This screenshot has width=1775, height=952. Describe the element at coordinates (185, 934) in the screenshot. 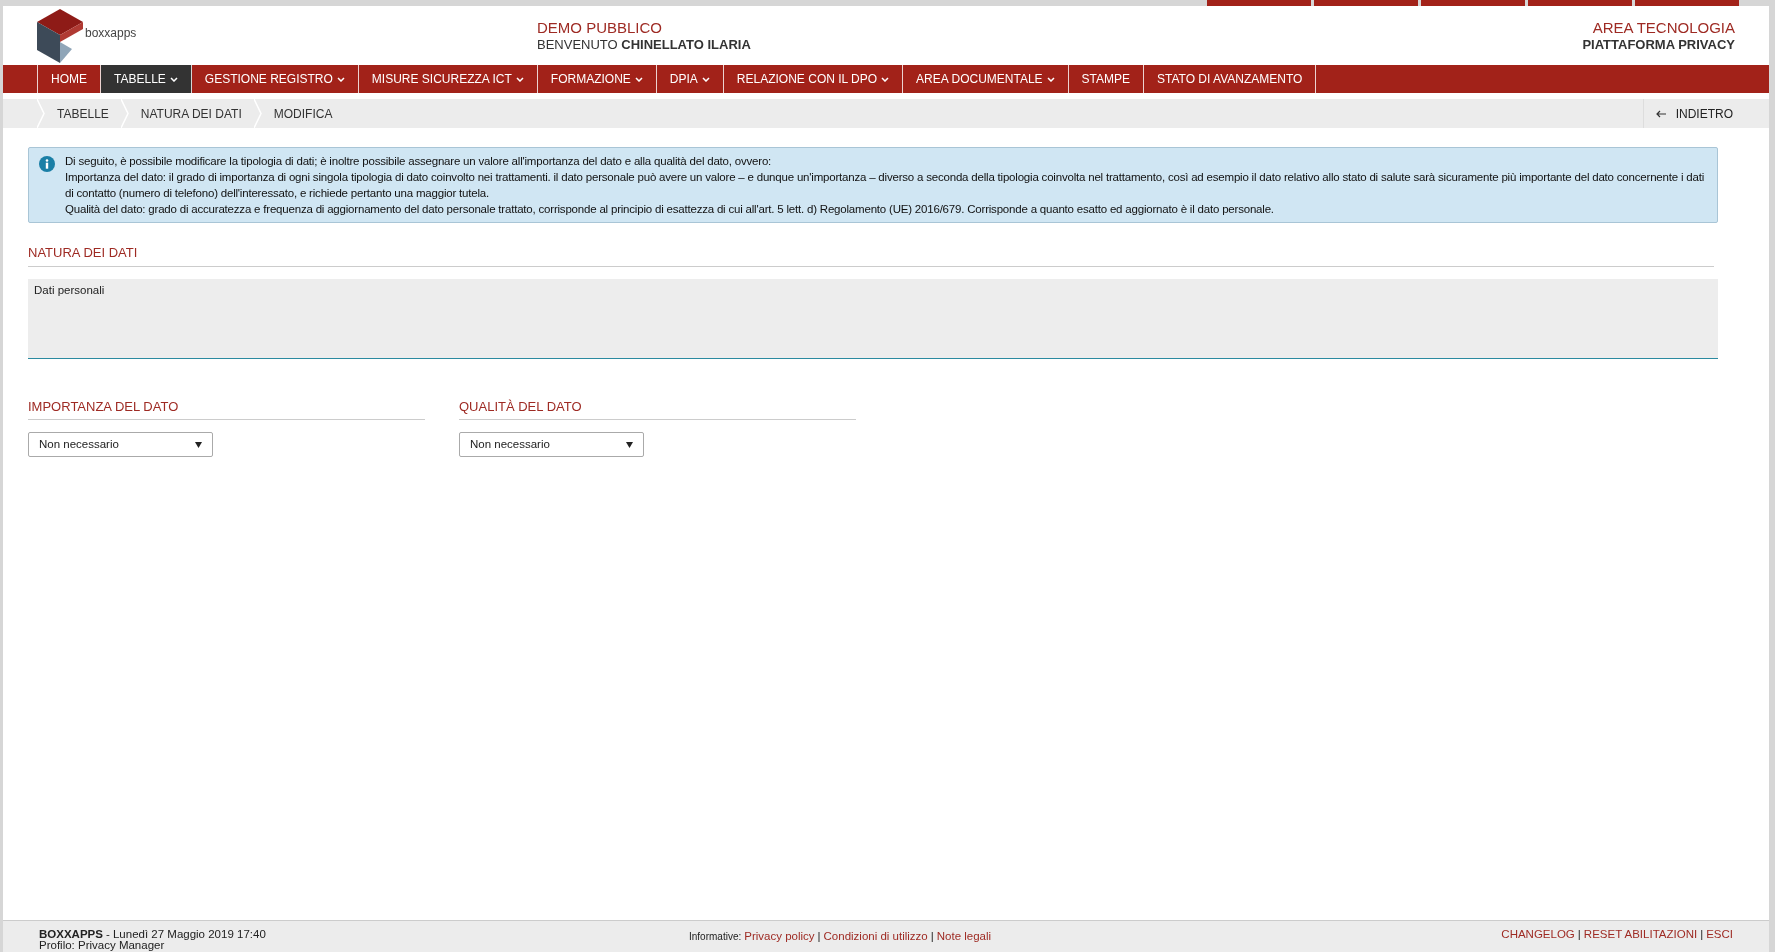

I see `date-time: - Lunedì 27 Maggio 2019 17:40` at that location.